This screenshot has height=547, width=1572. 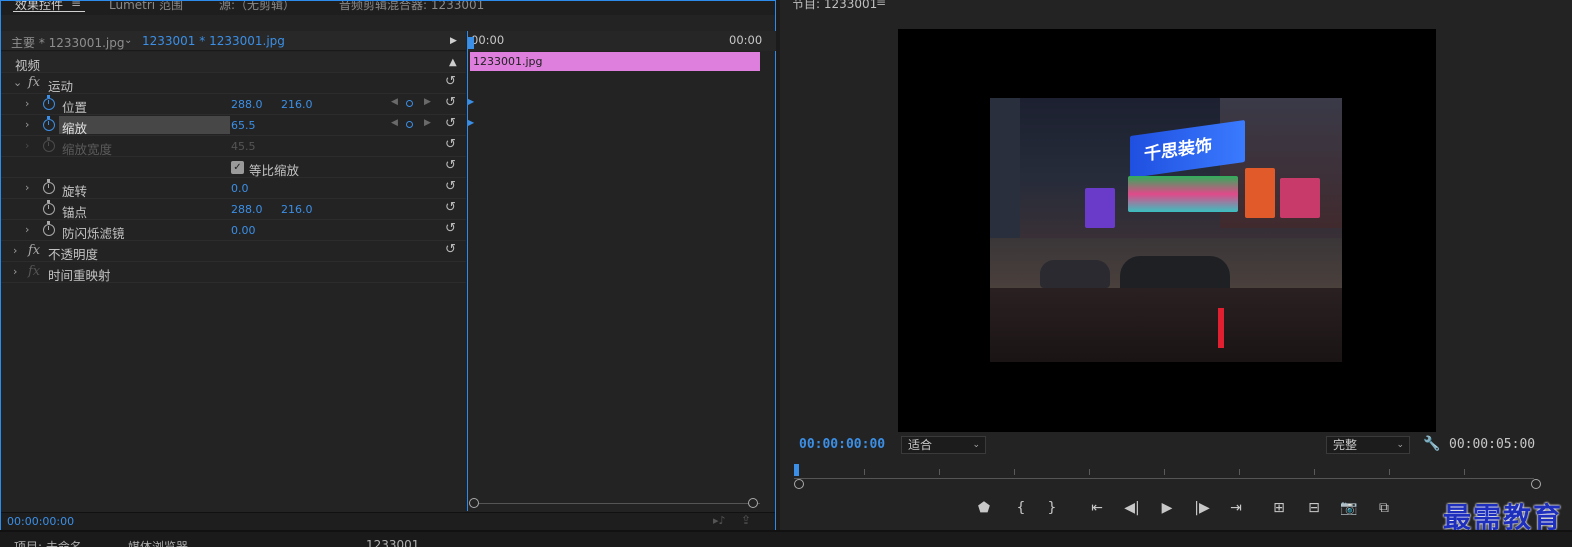 I want to click on time-ruler: 00:00 00:00, so click(x=622, y=41).